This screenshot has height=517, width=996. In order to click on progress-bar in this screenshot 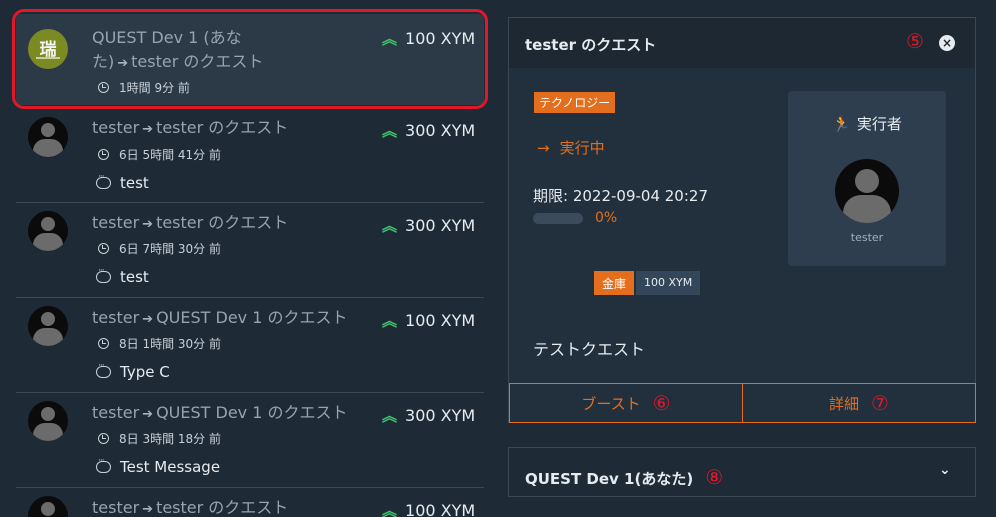, I will do `click(558, 218)`.